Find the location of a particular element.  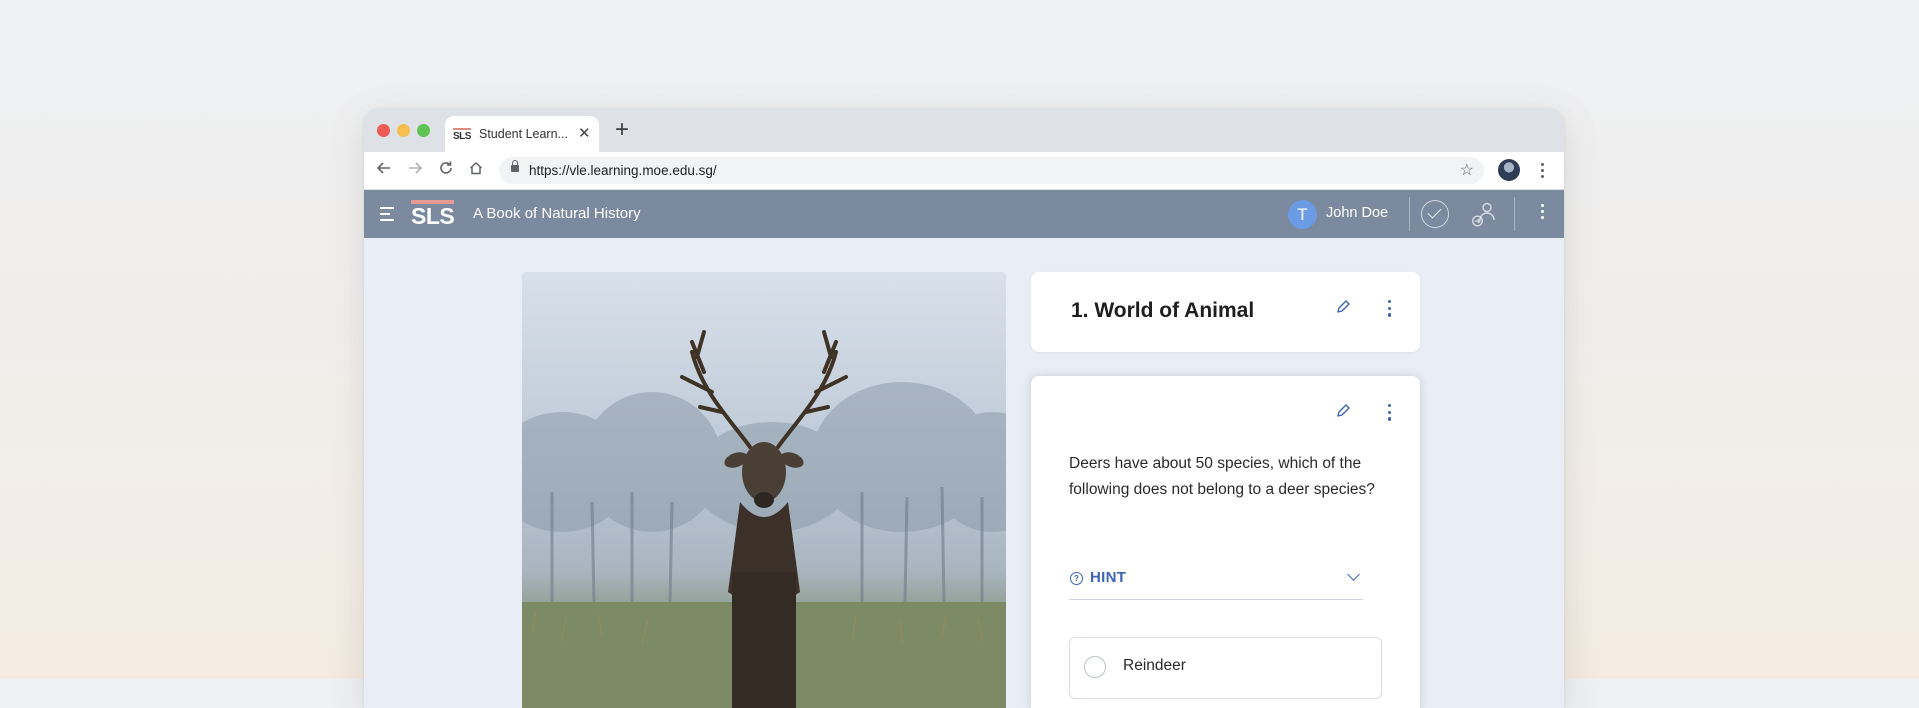

hint-toggle: ? HINT is located at coordinates (1216, 583).